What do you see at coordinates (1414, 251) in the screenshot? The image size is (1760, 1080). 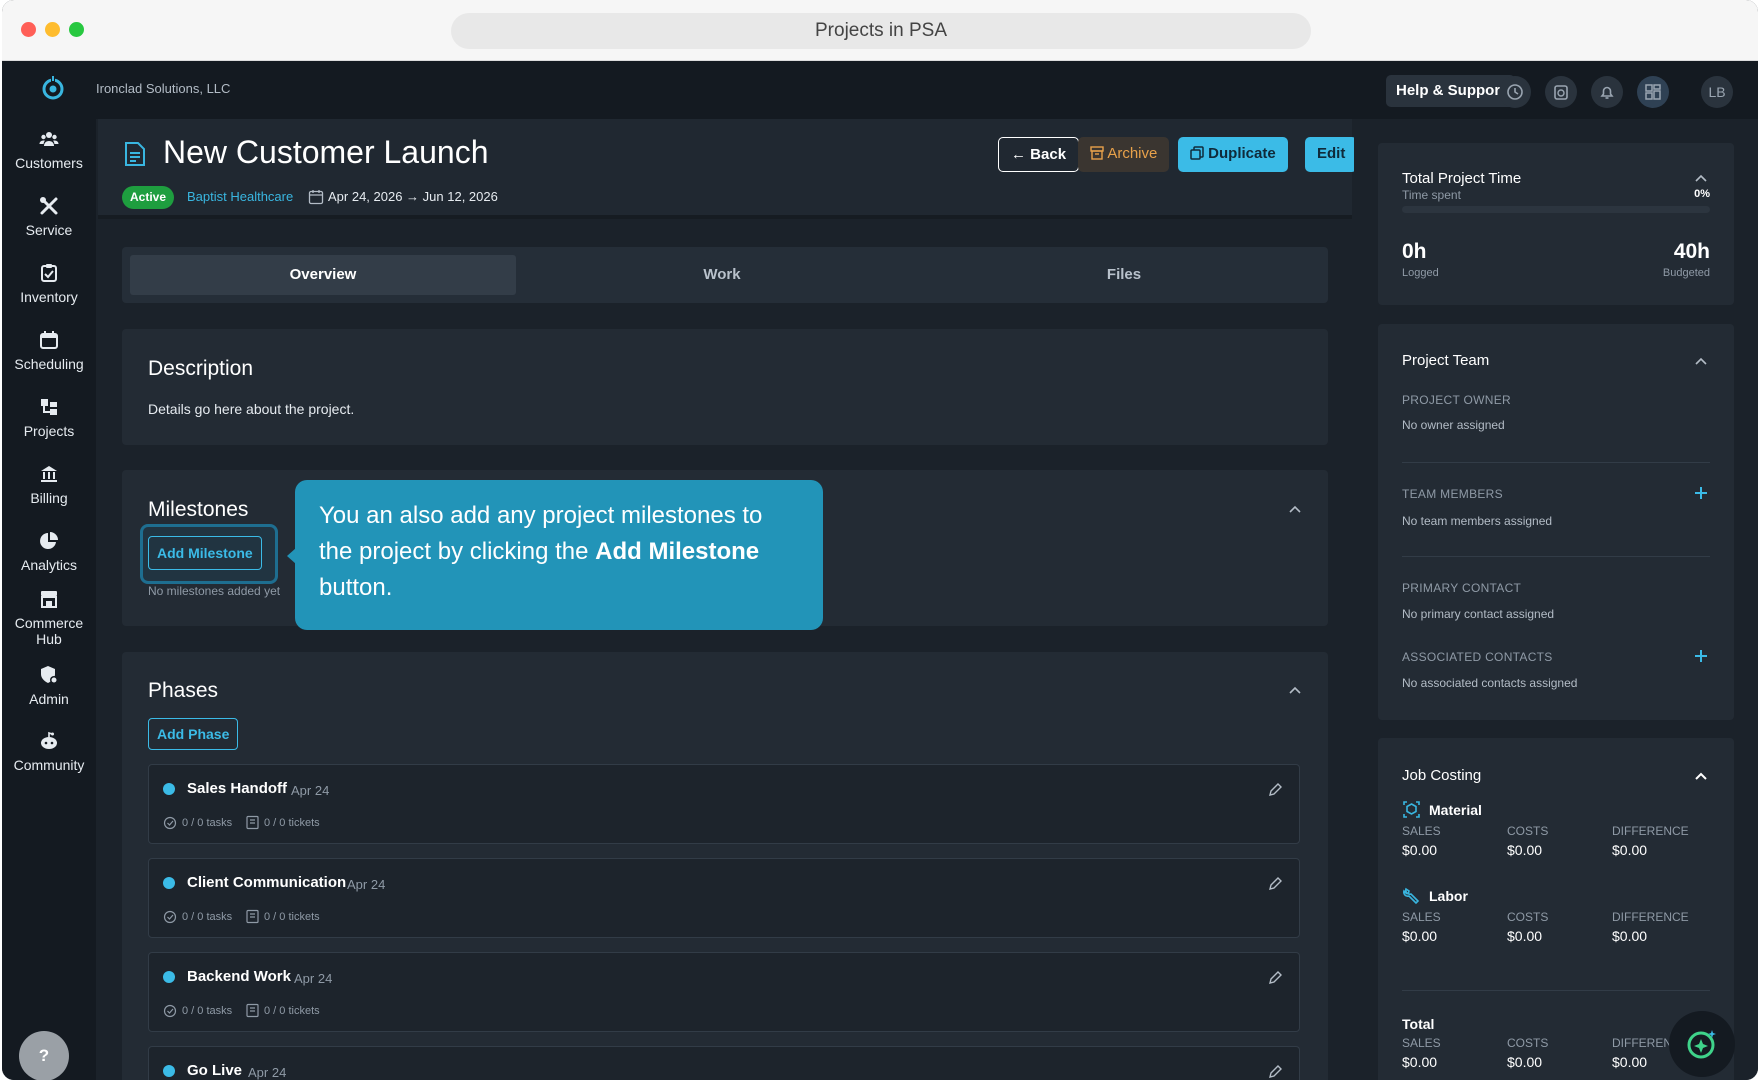 I see `logged-value: 0h` at bounding box center [1414, 251].